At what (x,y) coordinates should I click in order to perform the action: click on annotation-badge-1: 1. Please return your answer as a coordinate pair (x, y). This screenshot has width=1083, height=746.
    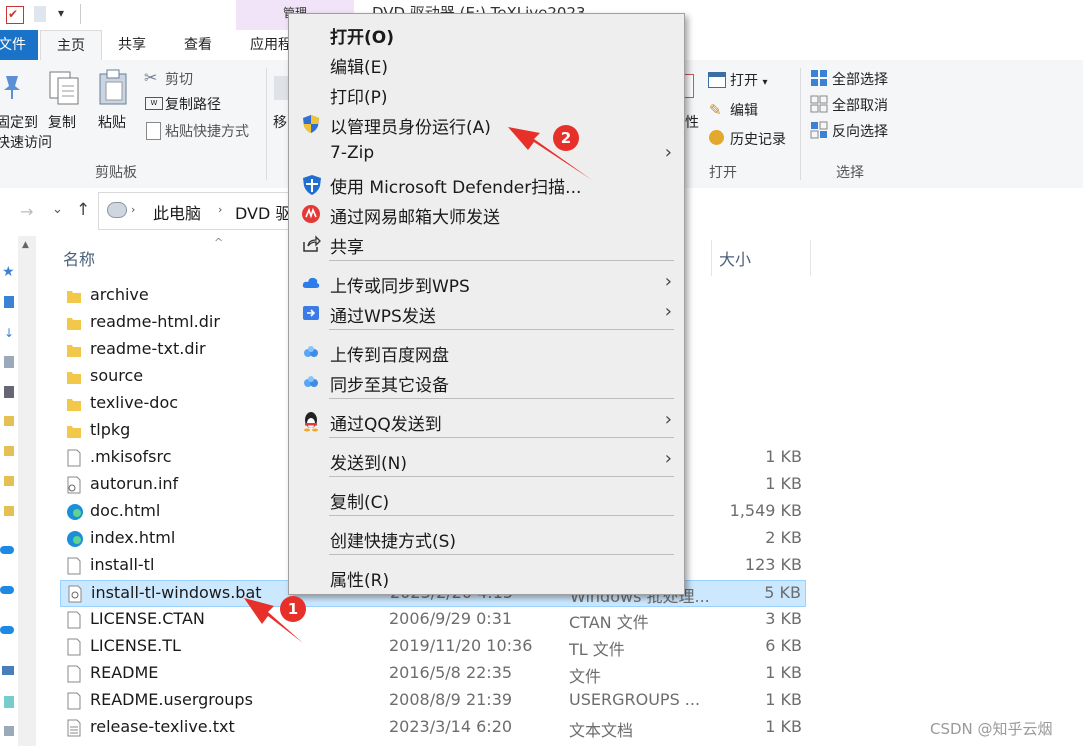
    Looking at the image, I should click on (293, 609).